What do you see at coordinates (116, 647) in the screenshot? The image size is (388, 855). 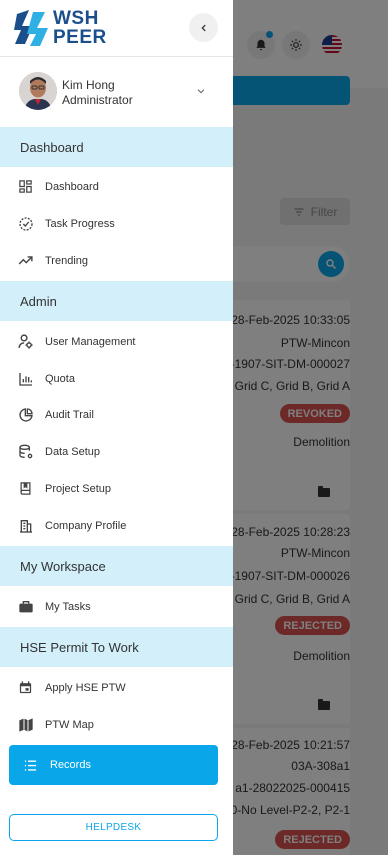 I see `section-hse-permit-to-work: HSE Permit To Work` at bounding box center [116, 647].